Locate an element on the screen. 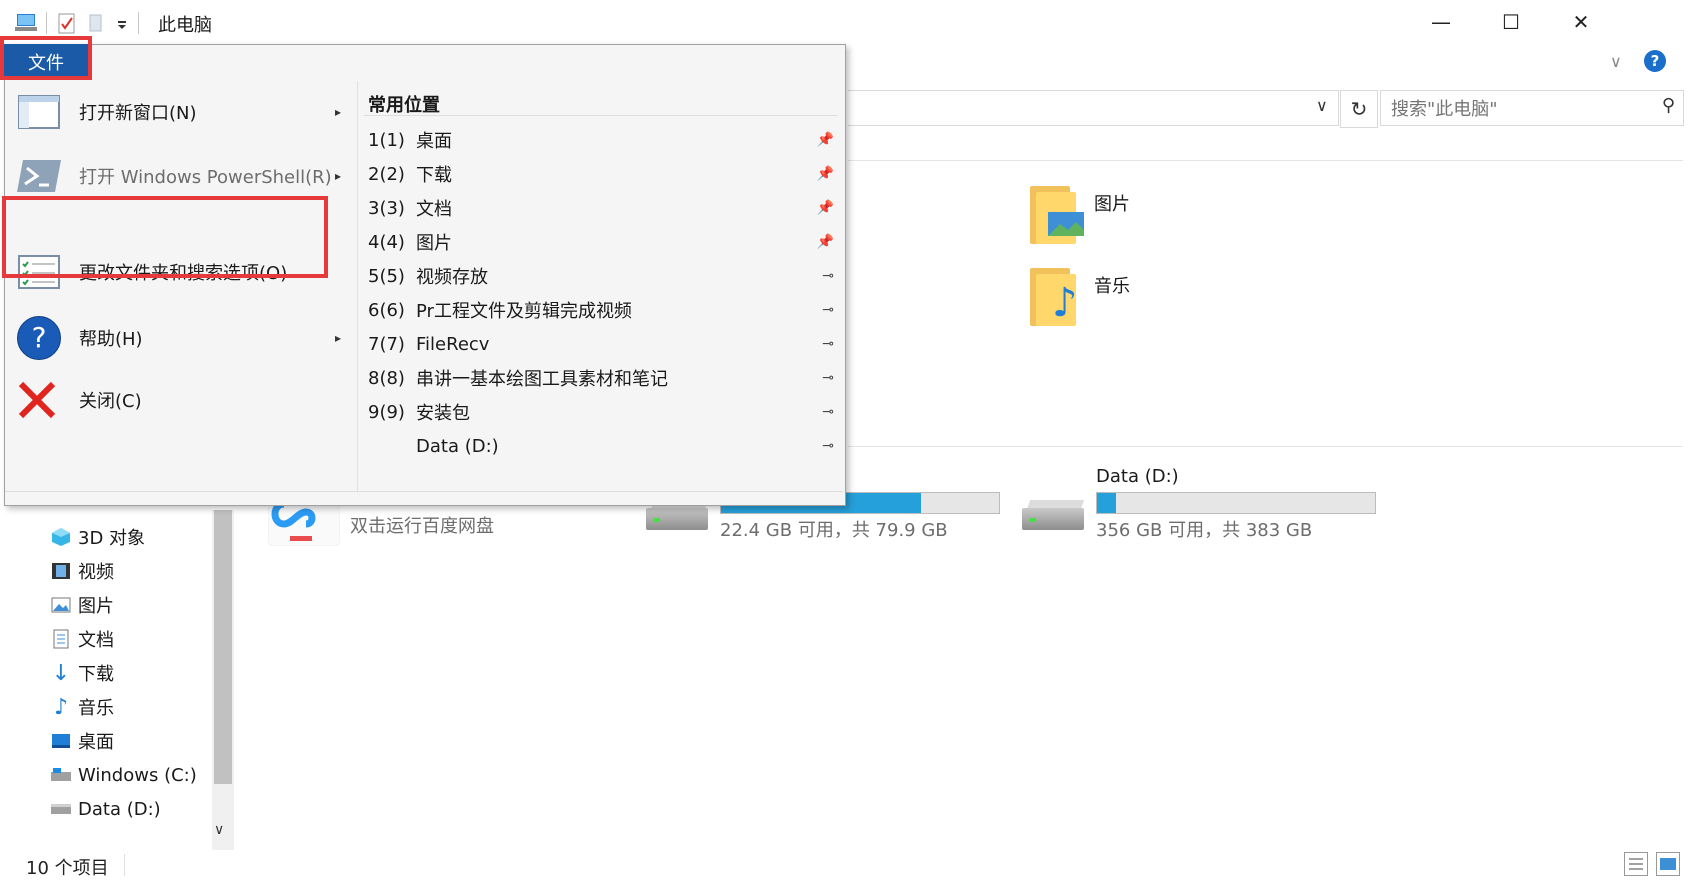  maximize-button: ☐ is located at coordinates (1511, 22).